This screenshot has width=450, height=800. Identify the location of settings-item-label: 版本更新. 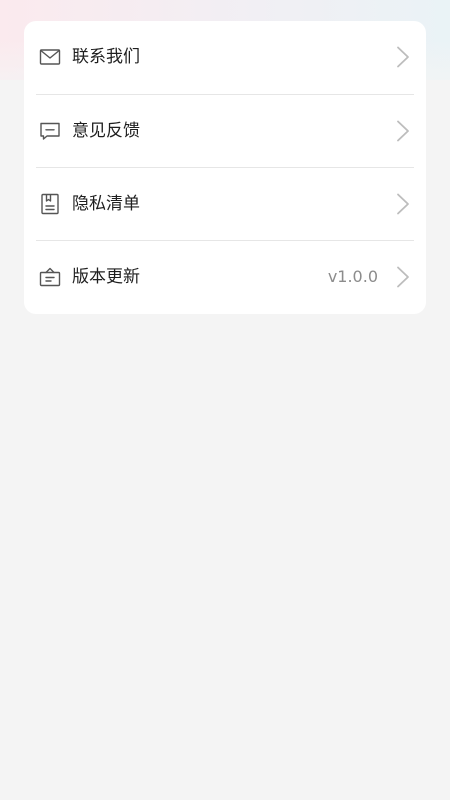
(106, 277).